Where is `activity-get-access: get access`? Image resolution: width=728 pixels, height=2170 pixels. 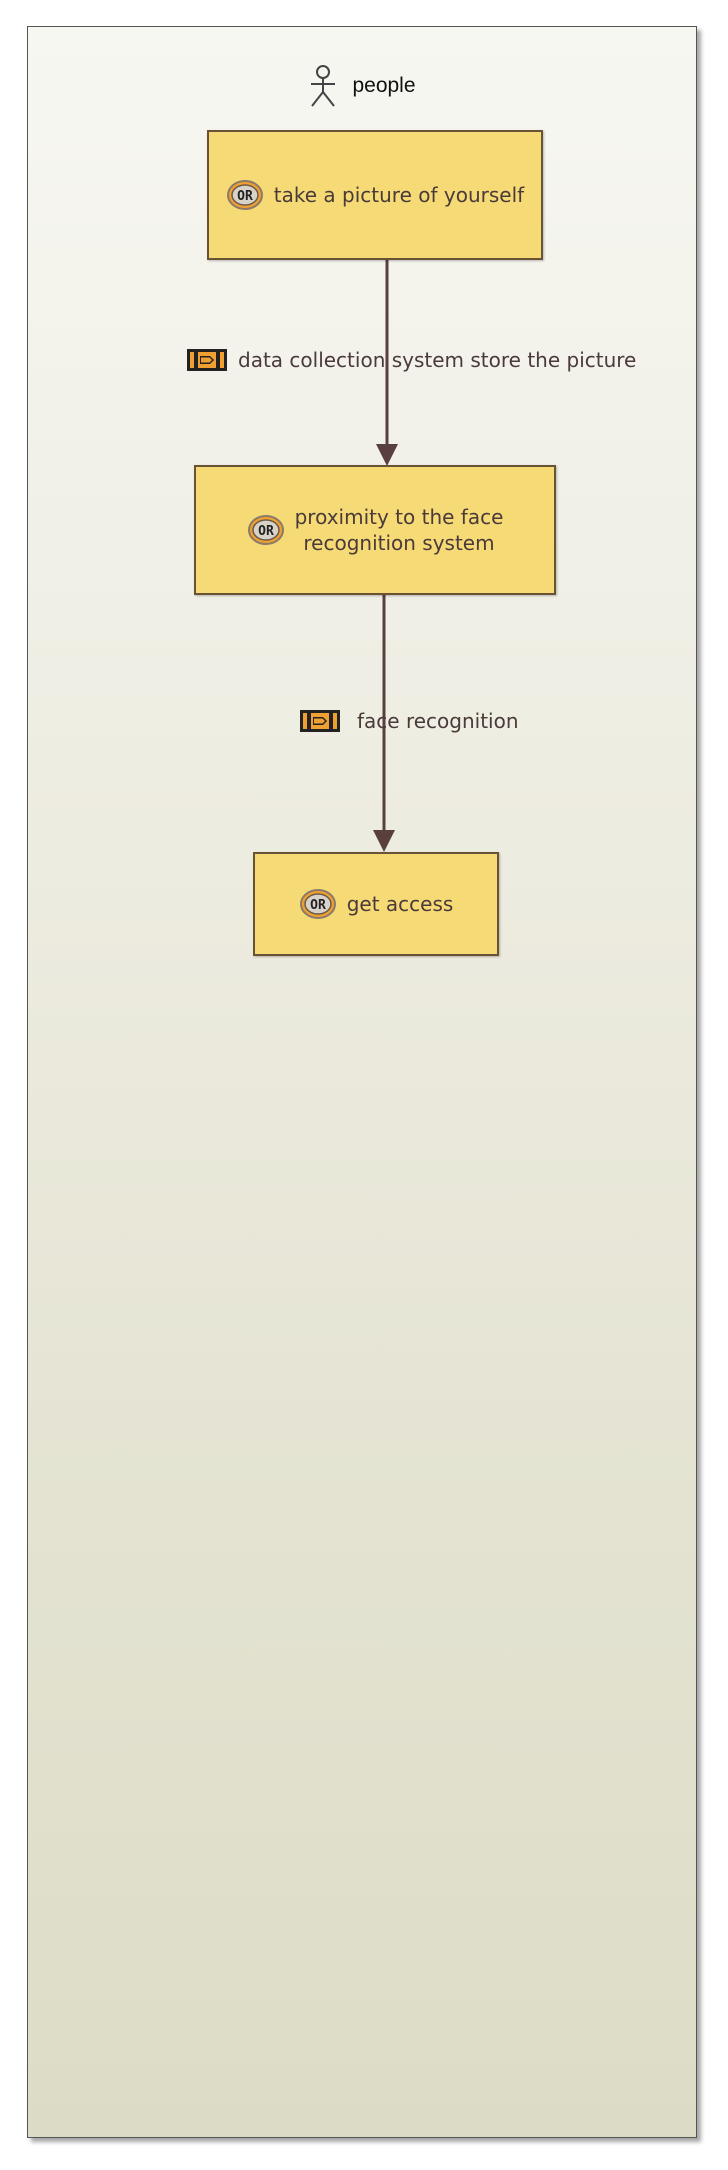
activity-get-access: get access is located at coordinates (376, 904).